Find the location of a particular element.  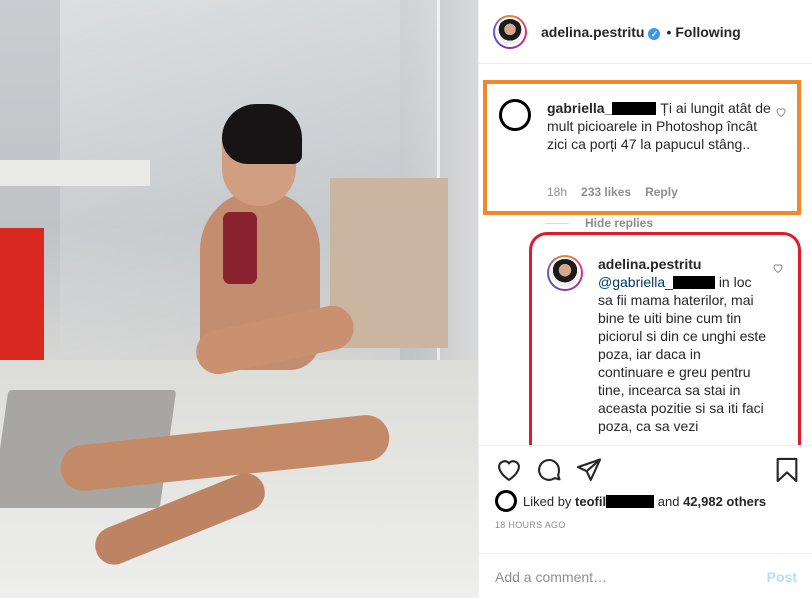

commenter-avatar-redacted is located at coordinates (515, 115).